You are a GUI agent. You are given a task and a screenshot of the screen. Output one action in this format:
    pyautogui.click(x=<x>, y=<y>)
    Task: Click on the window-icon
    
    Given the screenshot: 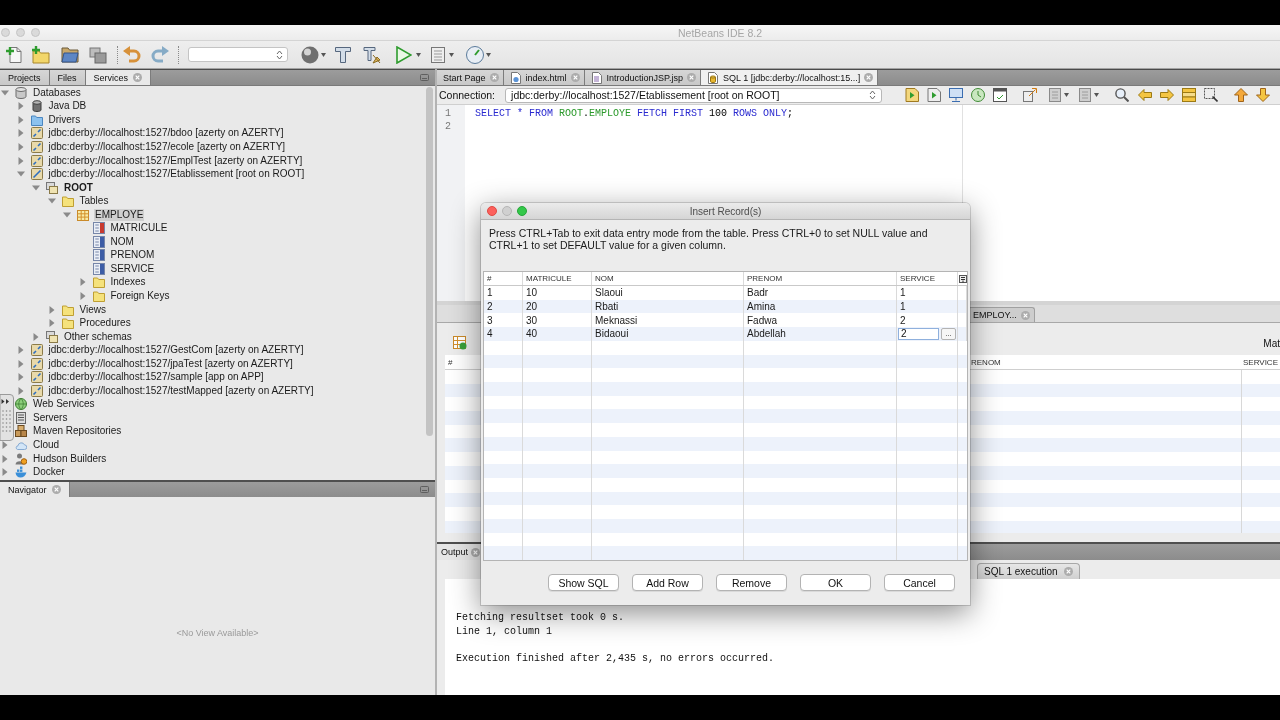 What is the action you would take?
    pyautogui.click(x=1000, y=95)
    